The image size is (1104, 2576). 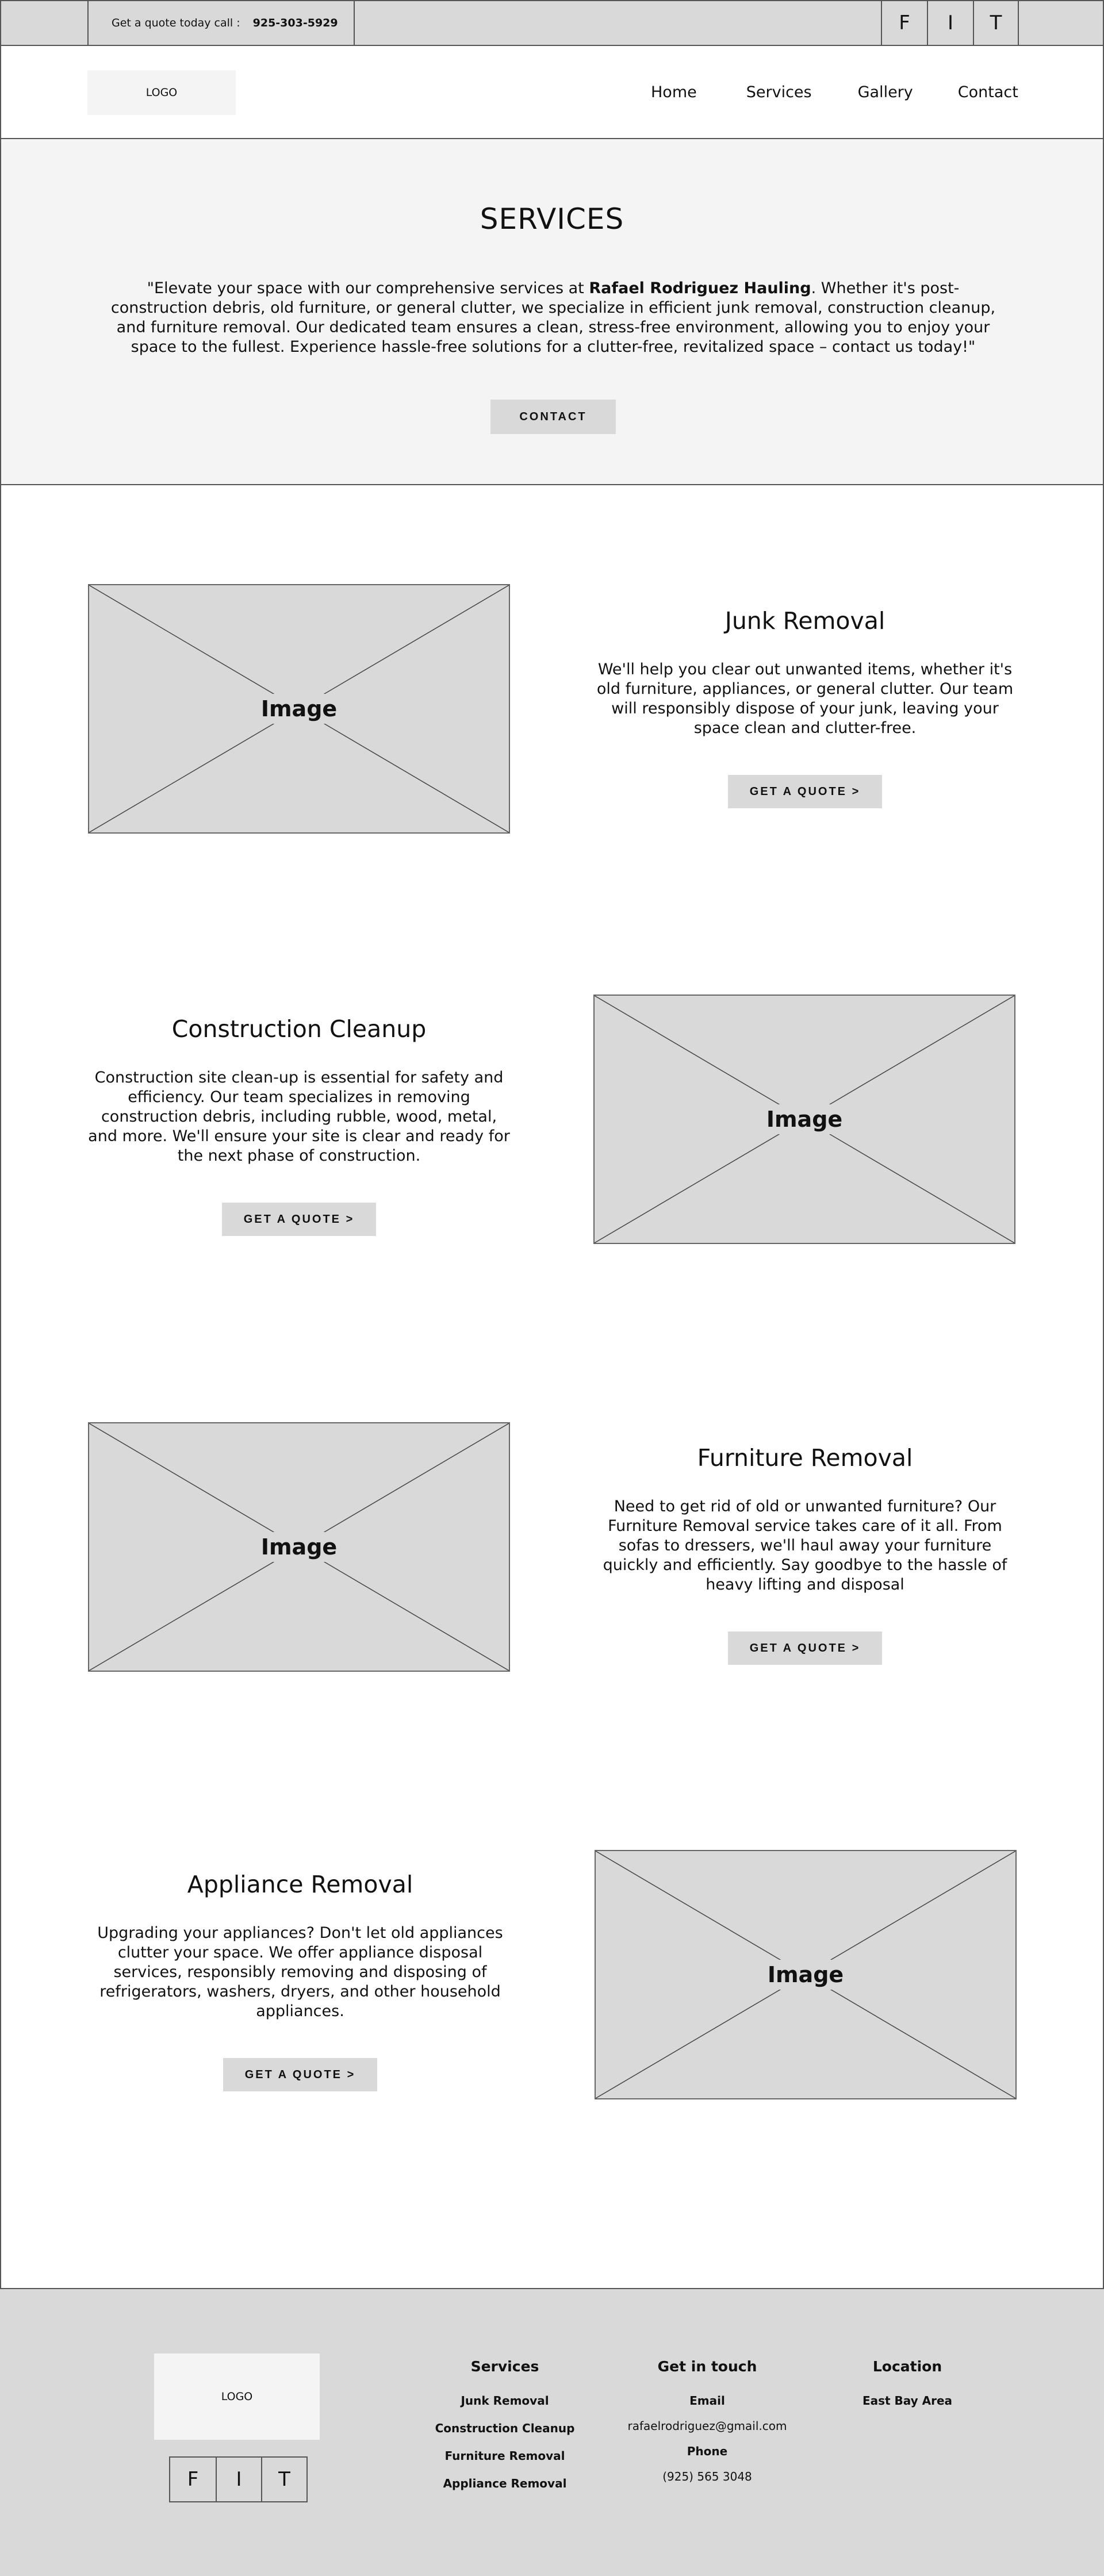 What do you see at coordinates (707, 2401) in the screenshot?
I see `email-label: Email` at bounding box center [707, 2401].